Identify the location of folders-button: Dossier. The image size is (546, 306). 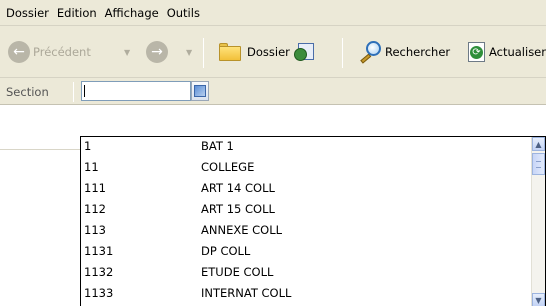
(254, 52).